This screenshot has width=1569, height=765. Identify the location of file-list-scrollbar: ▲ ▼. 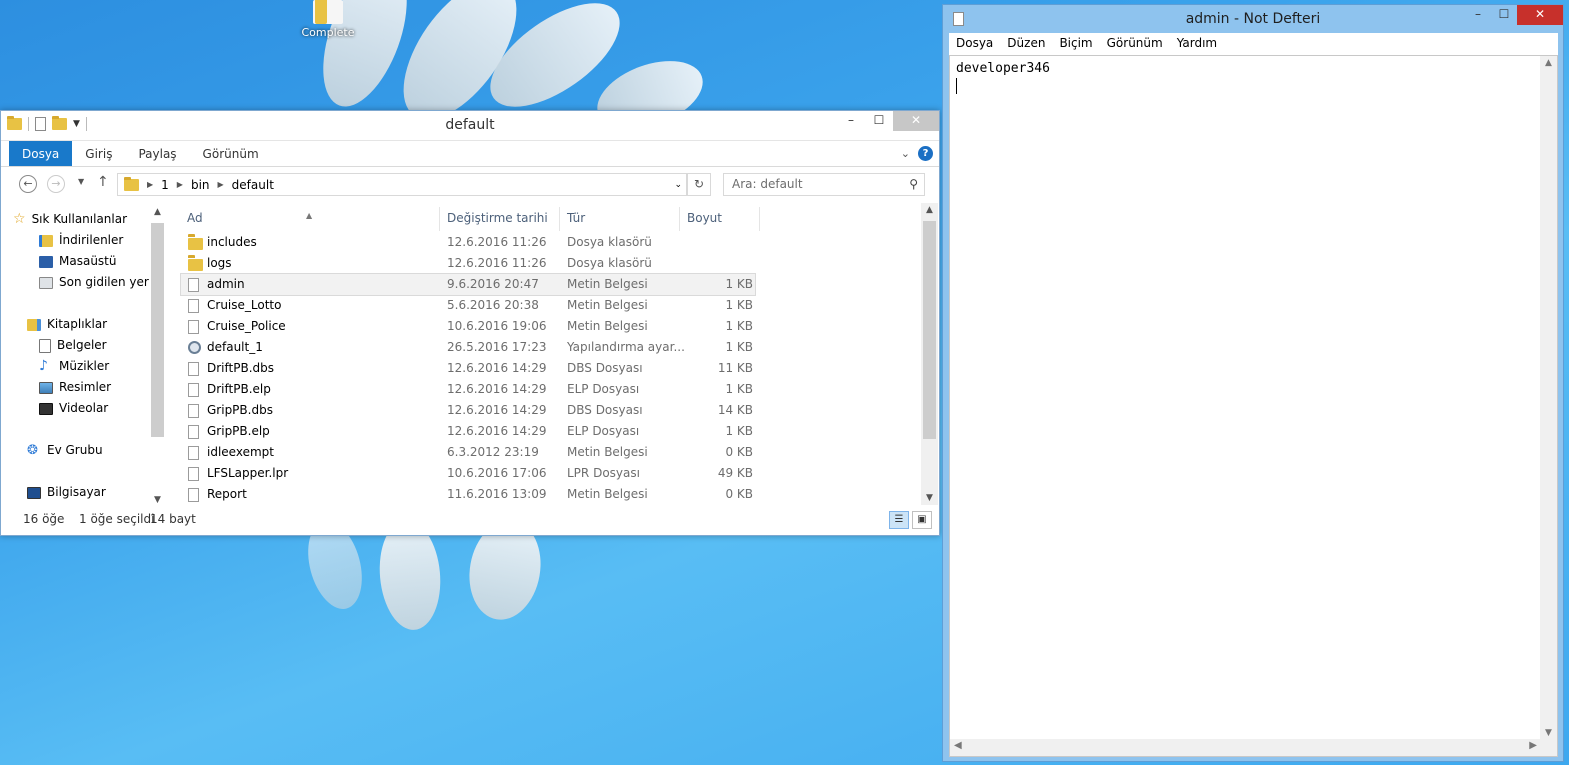
(929, 354).